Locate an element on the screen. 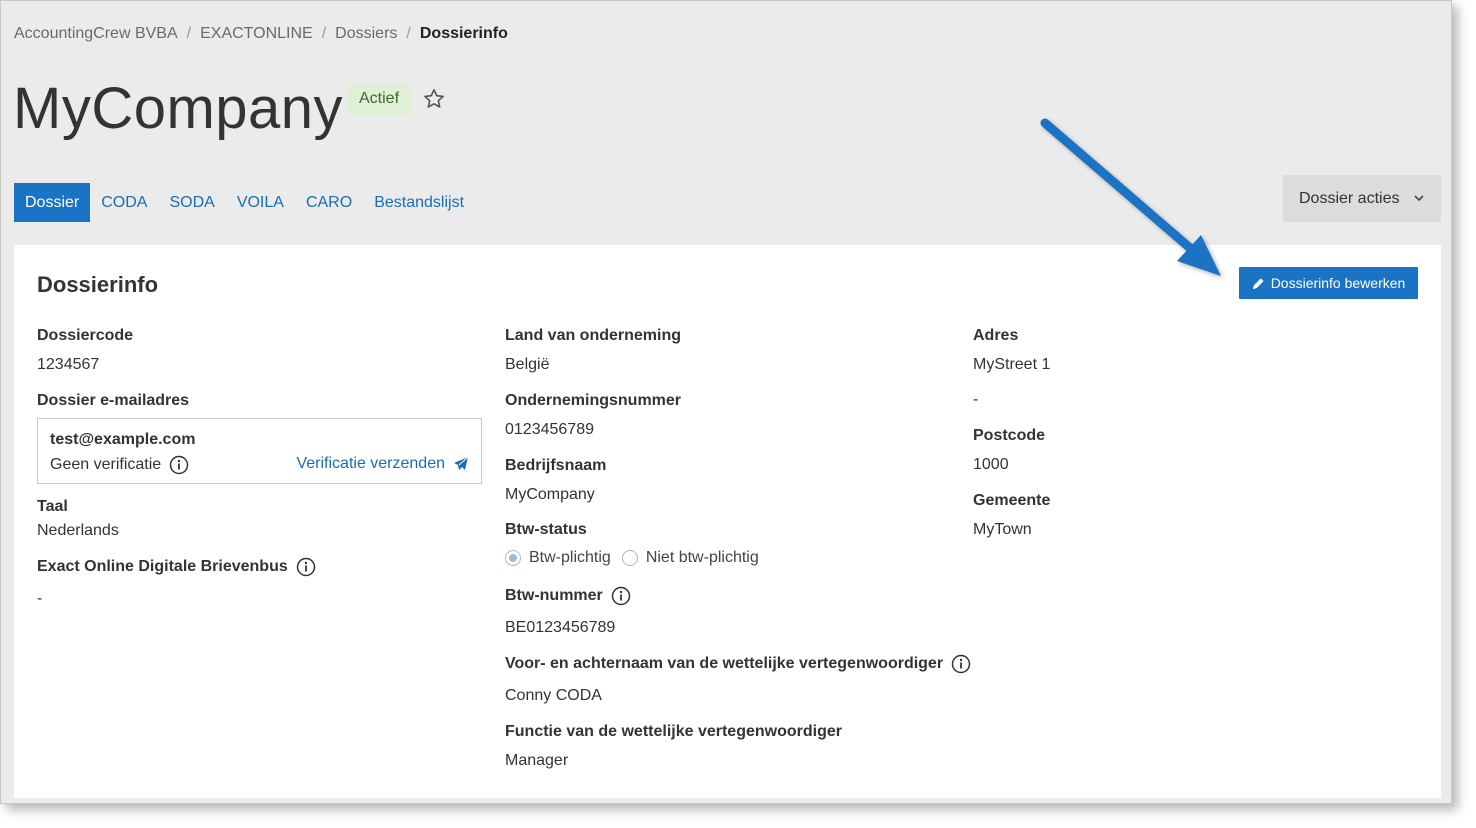  ondernemingsnummer-label: Ondernemingsnummer is located at coordinates (593, 400).